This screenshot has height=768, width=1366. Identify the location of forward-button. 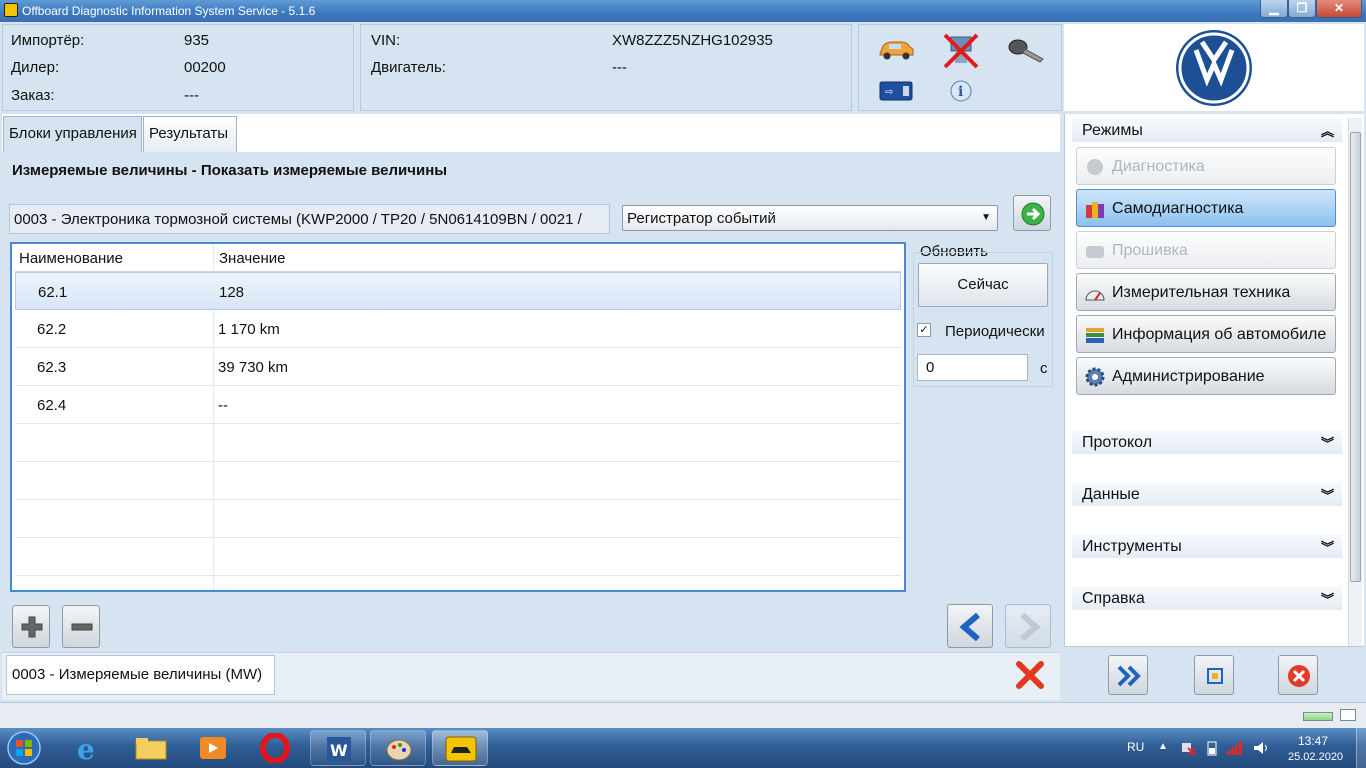
(1028, 626).